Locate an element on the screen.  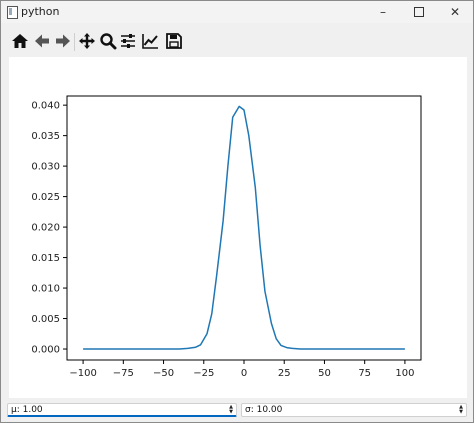
x-tick-label: 25 is located at coordinates (284, 373).